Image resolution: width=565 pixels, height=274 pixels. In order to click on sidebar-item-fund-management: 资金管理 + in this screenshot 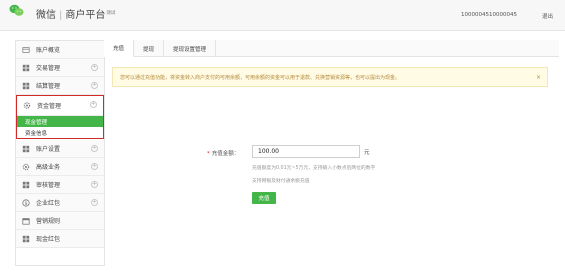, I will do `click(60, 106)`.